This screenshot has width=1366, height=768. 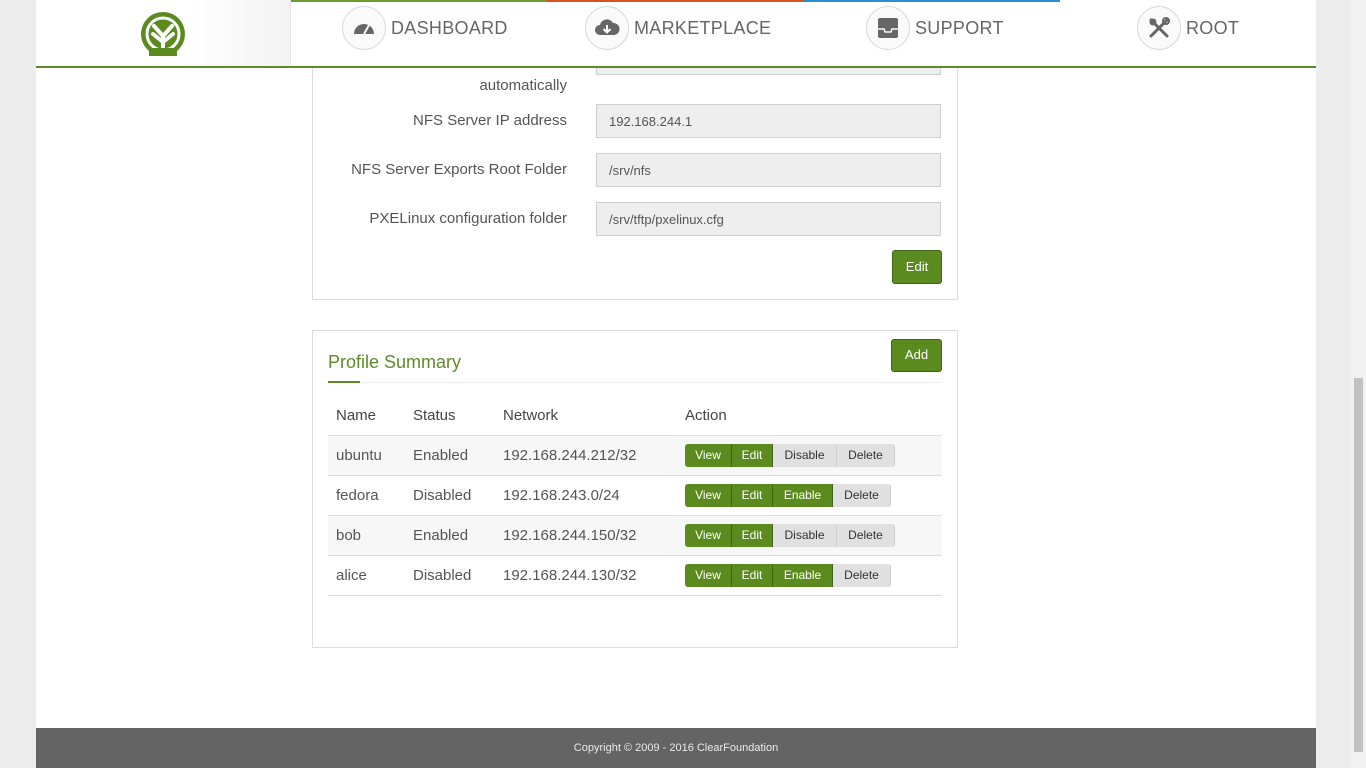 I want to click on profile-name: bob, so click(x=366, y=535).